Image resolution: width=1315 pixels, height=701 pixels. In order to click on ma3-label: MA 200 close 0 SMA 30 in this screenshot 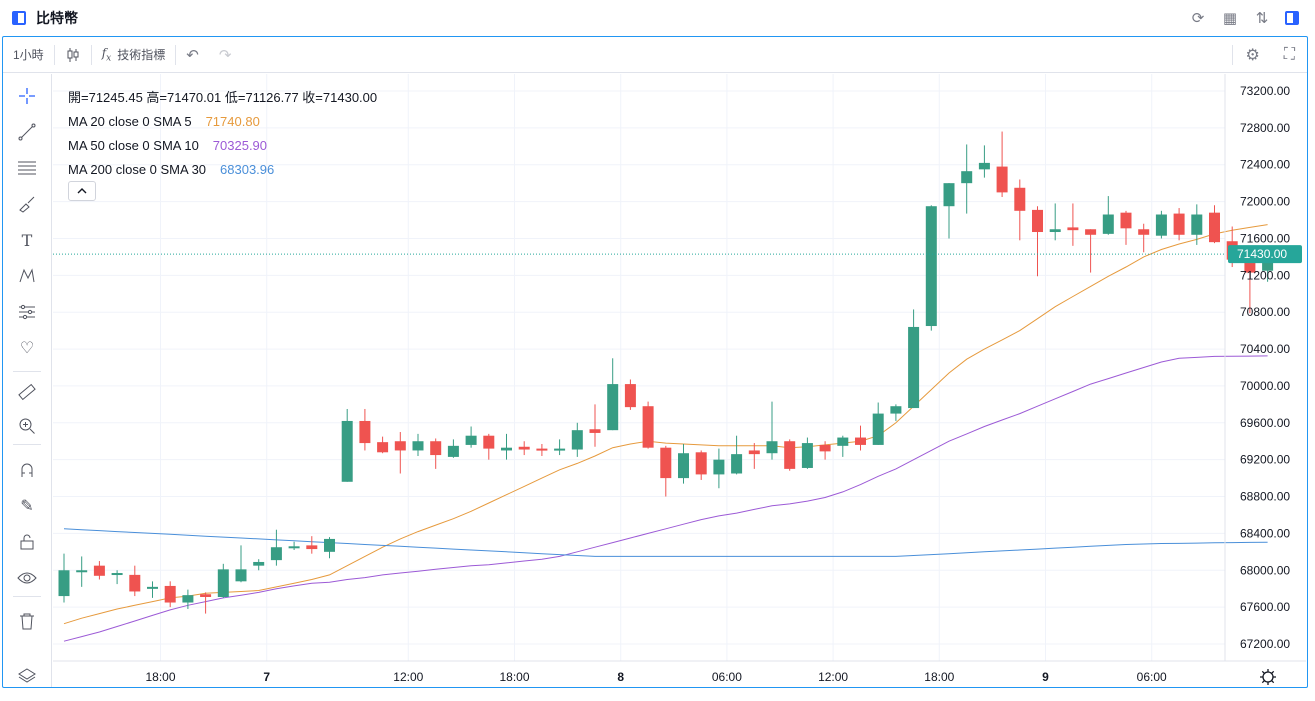, I will do `click(137, 169)`.